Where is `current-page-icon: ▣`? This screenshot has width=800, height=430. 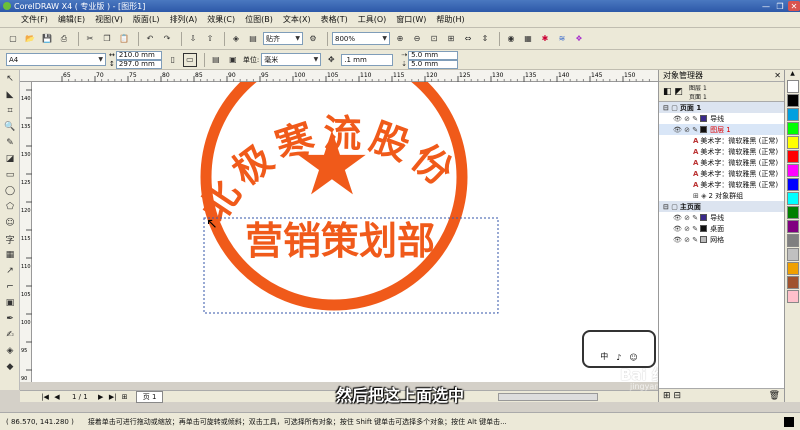 current-page-icon: ▣ is located at coordinates (233, 60).